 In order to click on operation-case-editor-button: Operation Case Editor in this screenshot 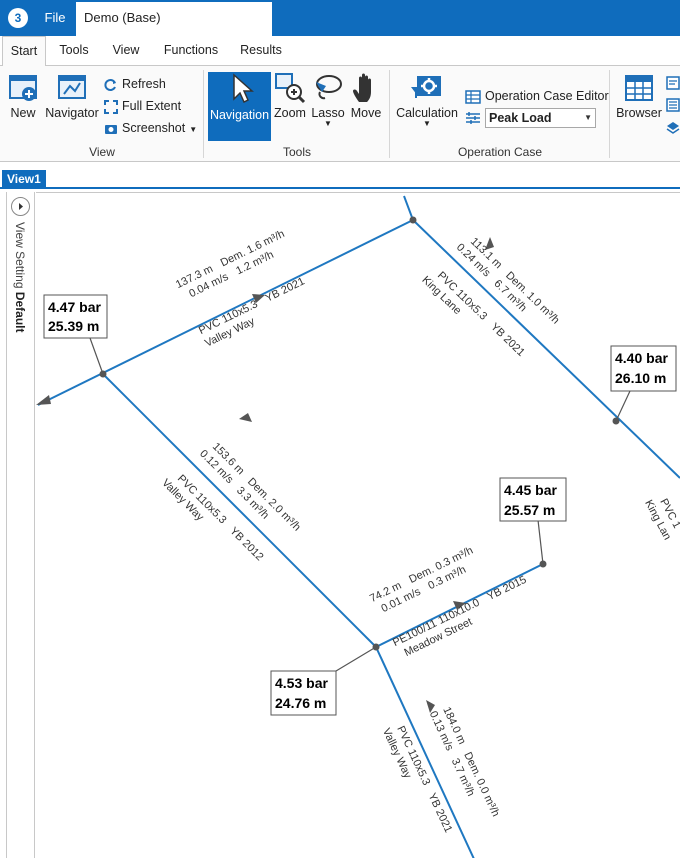, I will do `click(537, 96)`.